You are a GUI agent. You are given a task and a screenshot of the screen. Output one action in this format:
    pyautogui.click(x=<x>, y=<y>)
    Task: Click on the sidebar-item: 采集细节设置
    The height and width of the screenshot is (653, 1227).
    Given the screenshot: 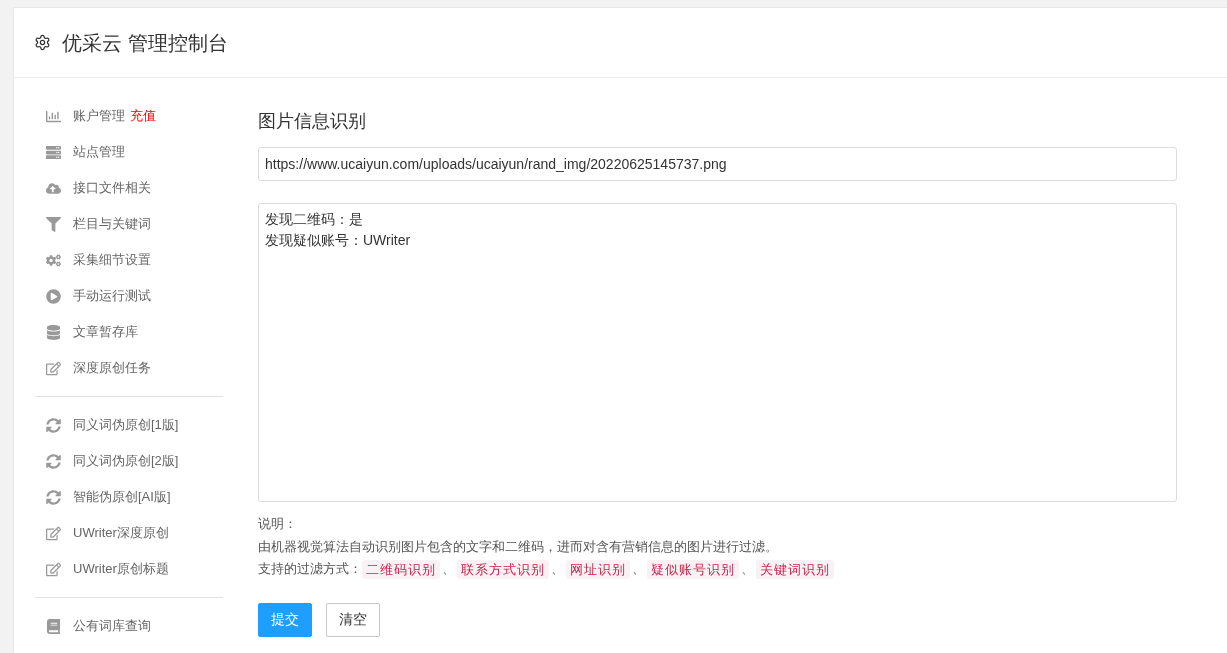 What is the action you would take?
    pyautogui.click(x=112, y=260)
    